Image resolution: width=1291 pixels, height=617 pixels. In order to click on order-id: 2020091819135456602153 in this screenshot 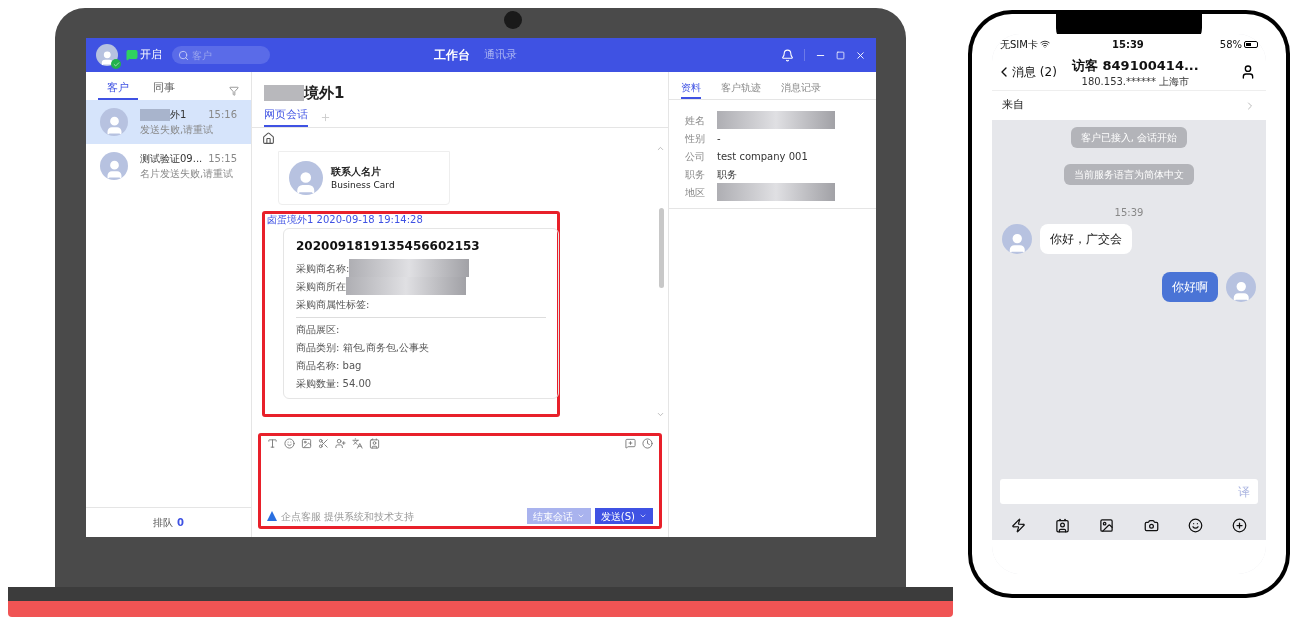, I will do `click(388, 246)`.